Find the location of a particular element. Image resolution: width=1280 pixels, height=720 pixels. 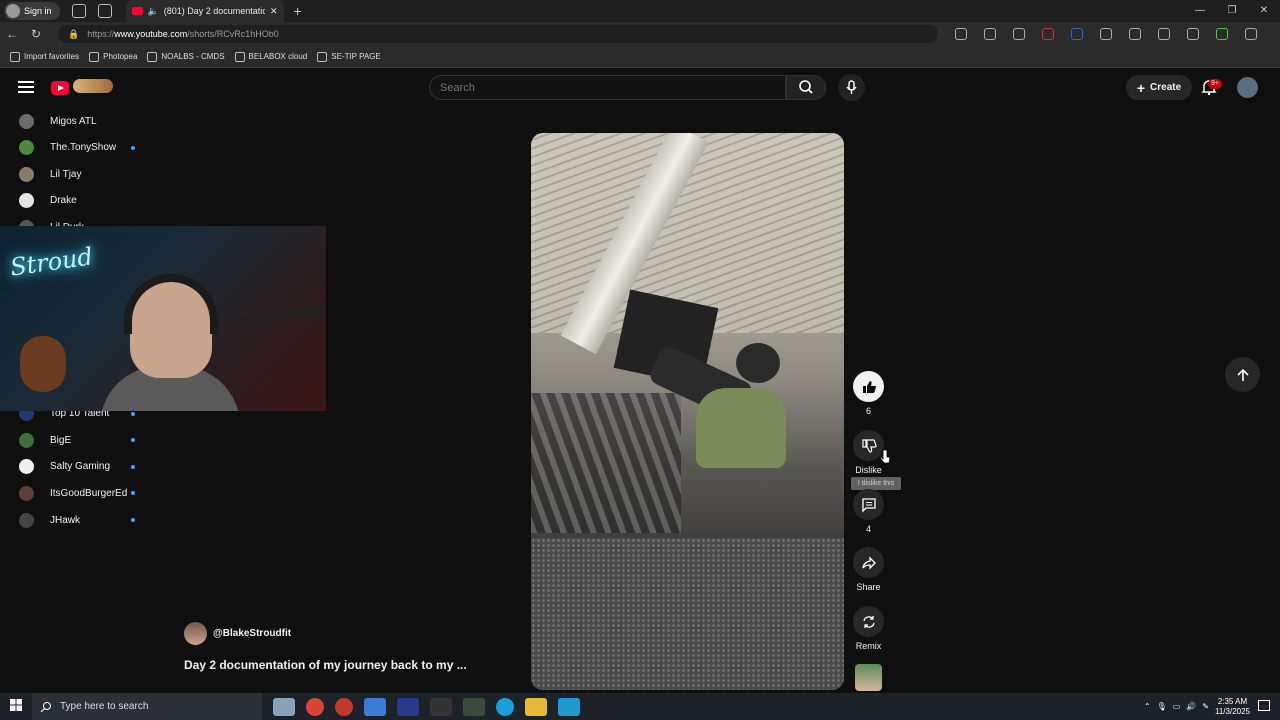

streamlabs-icon is located at coordinates (569, 706).